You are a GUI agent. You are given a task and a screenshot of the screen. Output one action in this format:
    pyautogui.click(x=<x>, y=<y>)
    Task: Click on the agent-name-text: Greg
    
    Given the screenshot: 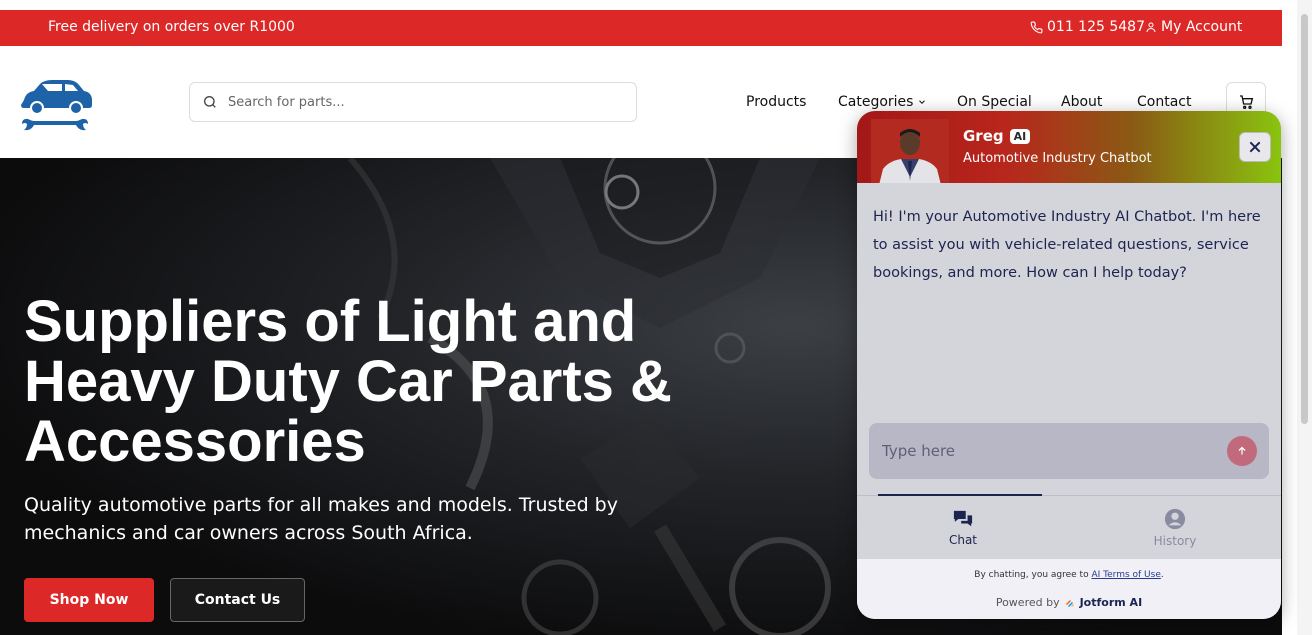 What is the action you would take?
    pyautogui.click(x=983, y=136)
    